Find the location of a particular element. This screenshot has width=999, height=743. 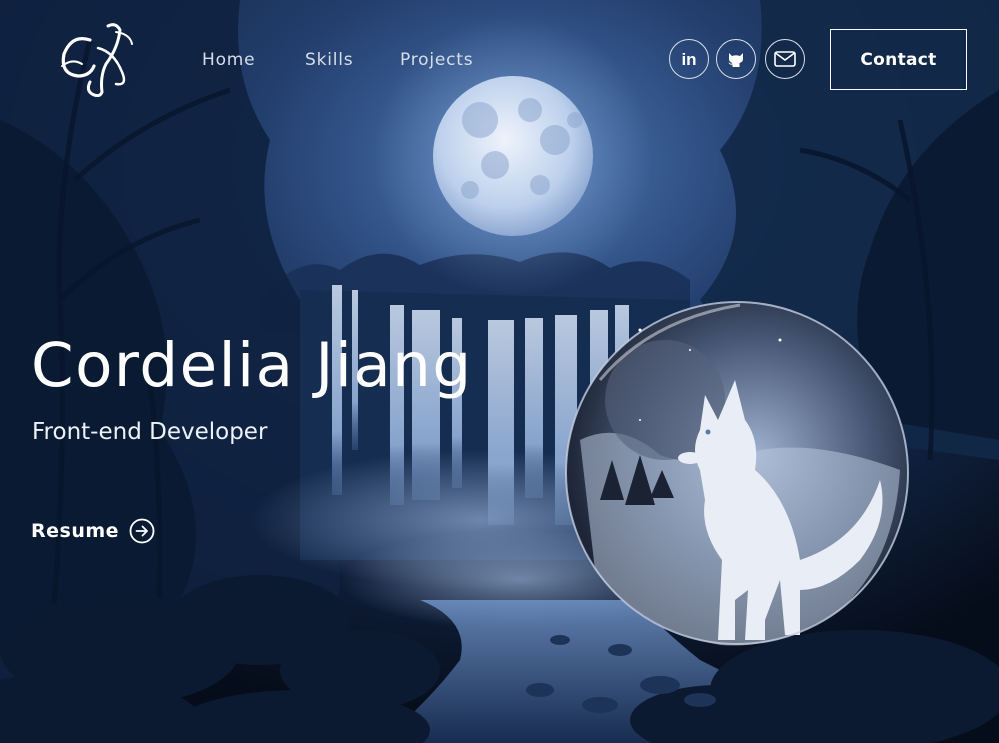

mail-icon is located at coordinates (785, 59).